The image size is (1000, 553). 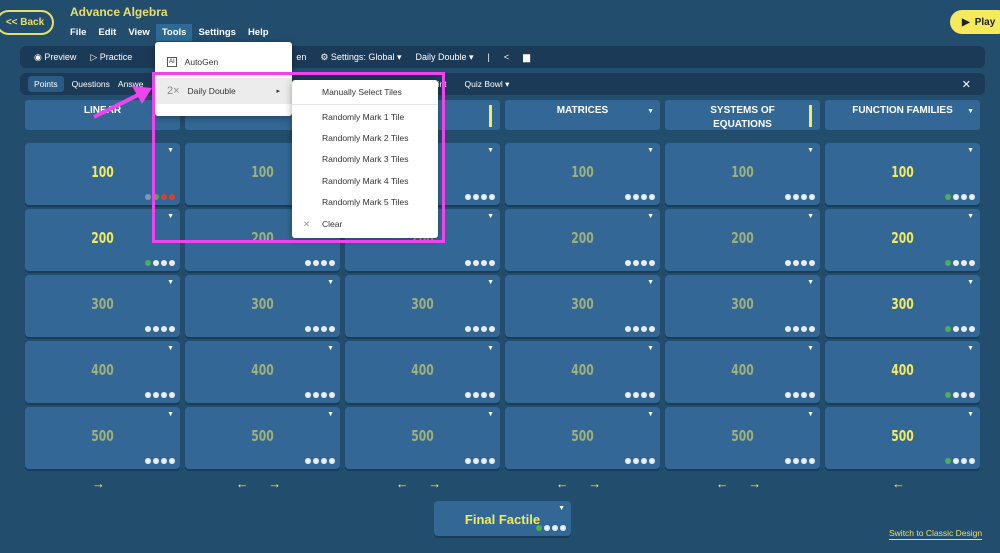 I want to click on practice-button: ▷ Practice, so click(x=111, y=57).